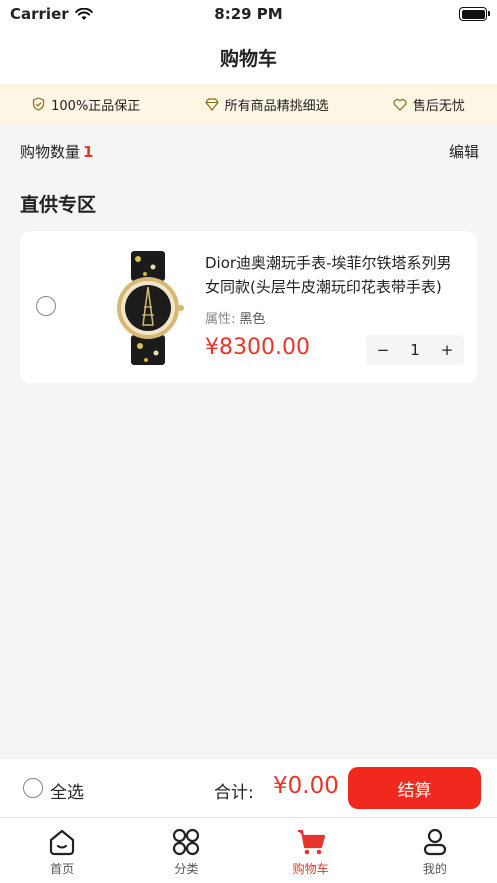 The height and width of the screenshot is (883, 497). I want to click on cart-count-row: 购物数量 1 编辑, so click(248, 151).